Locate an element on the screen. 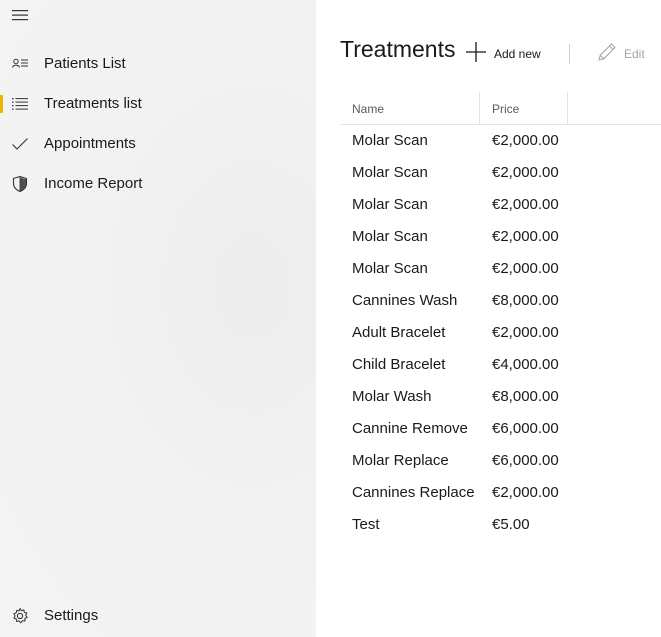 This screenshot has width=661, height=637. nav-item-appointments: Appointments is located at coordinates (158, 144).